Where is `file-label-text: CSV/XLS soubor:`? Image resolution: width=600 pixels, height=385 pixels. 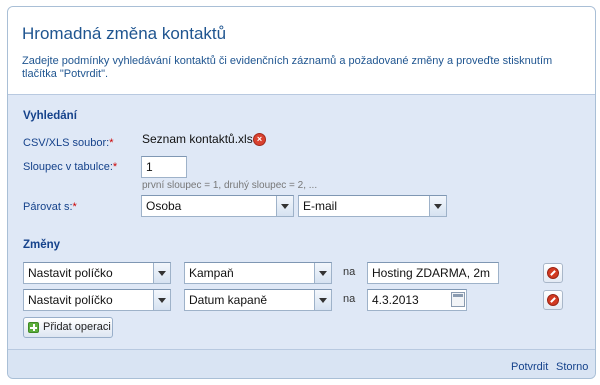 file-label-text: CSV/XLS soubor: is located at coordinates (66, 143).